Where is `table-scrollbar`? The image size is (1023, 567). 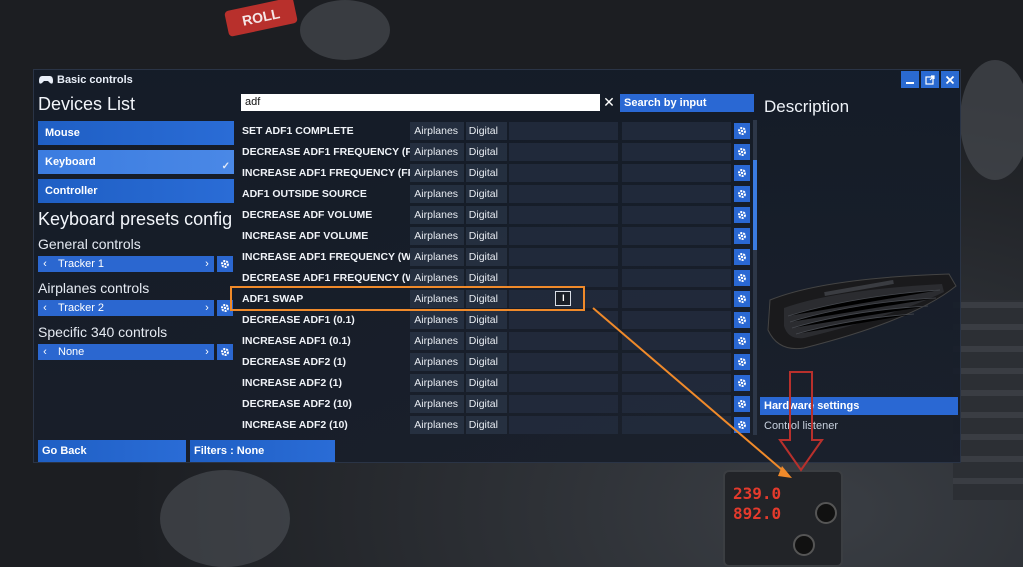 table-scrollbar is located at coordinates (755, 277).